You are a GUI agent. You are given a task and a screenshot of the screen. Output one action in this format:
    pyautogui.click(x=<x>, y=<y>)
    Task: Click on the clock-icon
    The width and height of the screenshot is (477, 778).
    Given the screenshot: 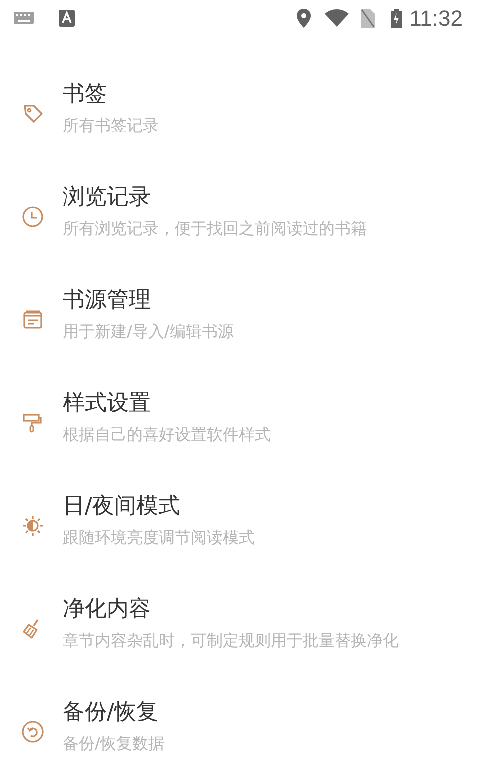 What is the action you would take?
    pyautogui.click(x=32, y=217)
    